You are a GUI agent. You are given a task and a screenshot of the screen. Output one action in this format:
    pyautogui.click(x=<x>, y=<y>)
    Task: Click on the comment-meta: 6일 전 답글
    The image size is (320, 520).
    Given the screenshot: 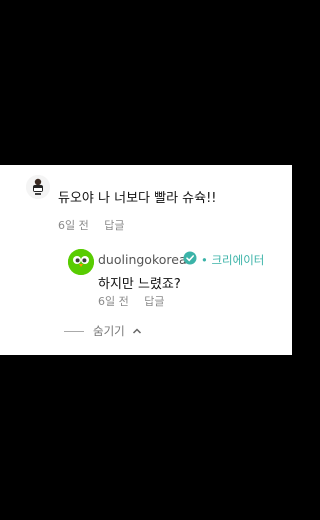 What is the action you would take?
    pyautogui.click(x=97, y=225)
    